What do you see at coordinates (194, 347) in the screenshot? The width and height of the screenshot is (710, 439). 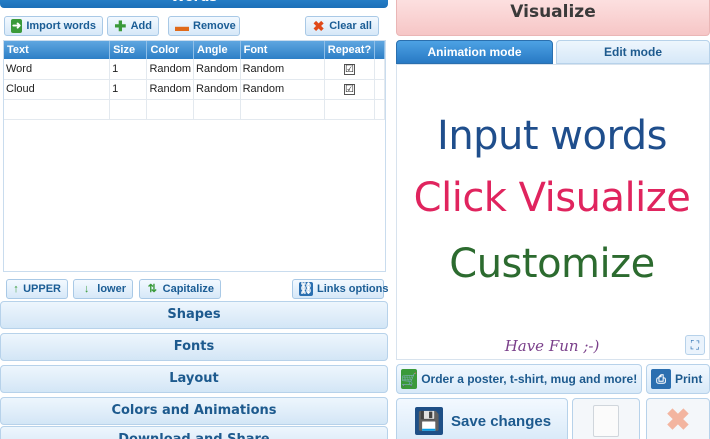 I see `section-fonts: Fonts` at bounding box center [194, 347].